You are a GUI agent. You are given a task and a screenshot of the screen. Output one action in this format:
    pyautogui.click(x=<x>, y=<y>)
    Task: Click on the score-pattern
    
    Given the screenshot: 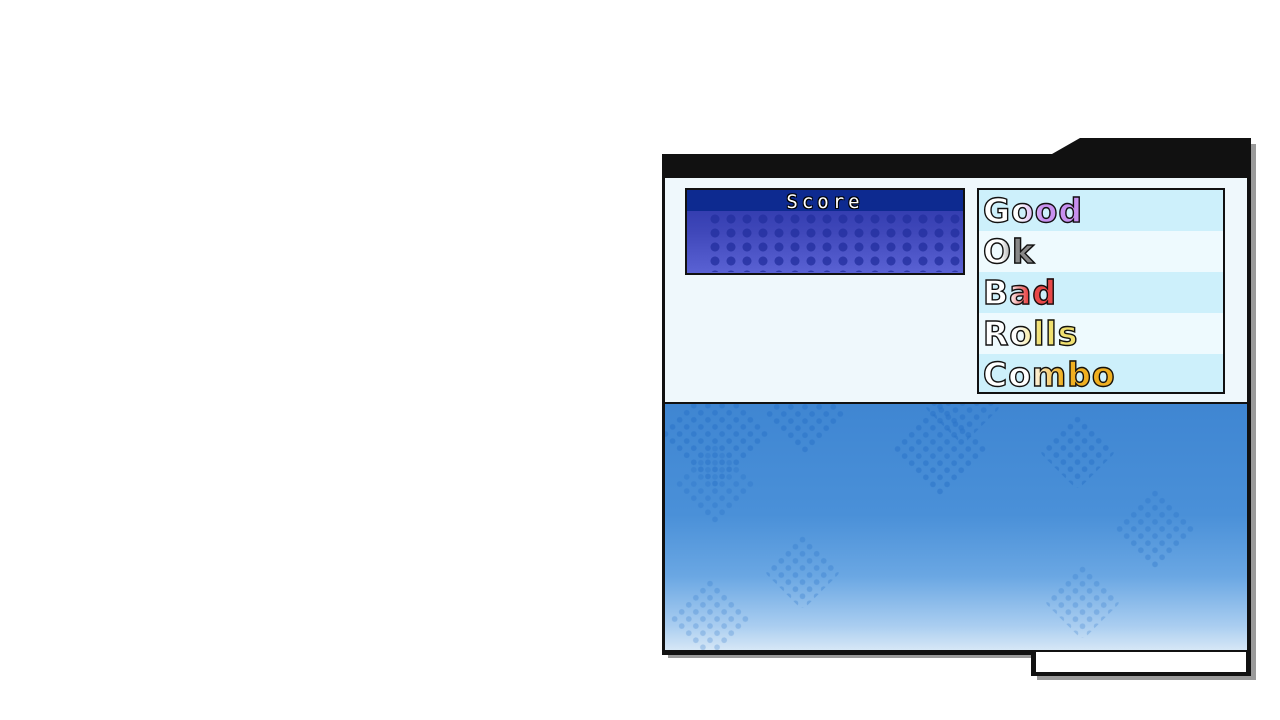 What is the action you would take?
    pyautogui.click(x=835, y=242)
    